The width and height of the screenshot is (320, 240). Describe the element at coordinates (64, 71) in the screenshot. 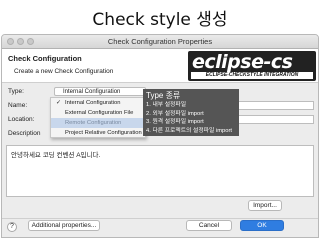

I see `header-subtitle: Create a new Check Configuration` at that location.